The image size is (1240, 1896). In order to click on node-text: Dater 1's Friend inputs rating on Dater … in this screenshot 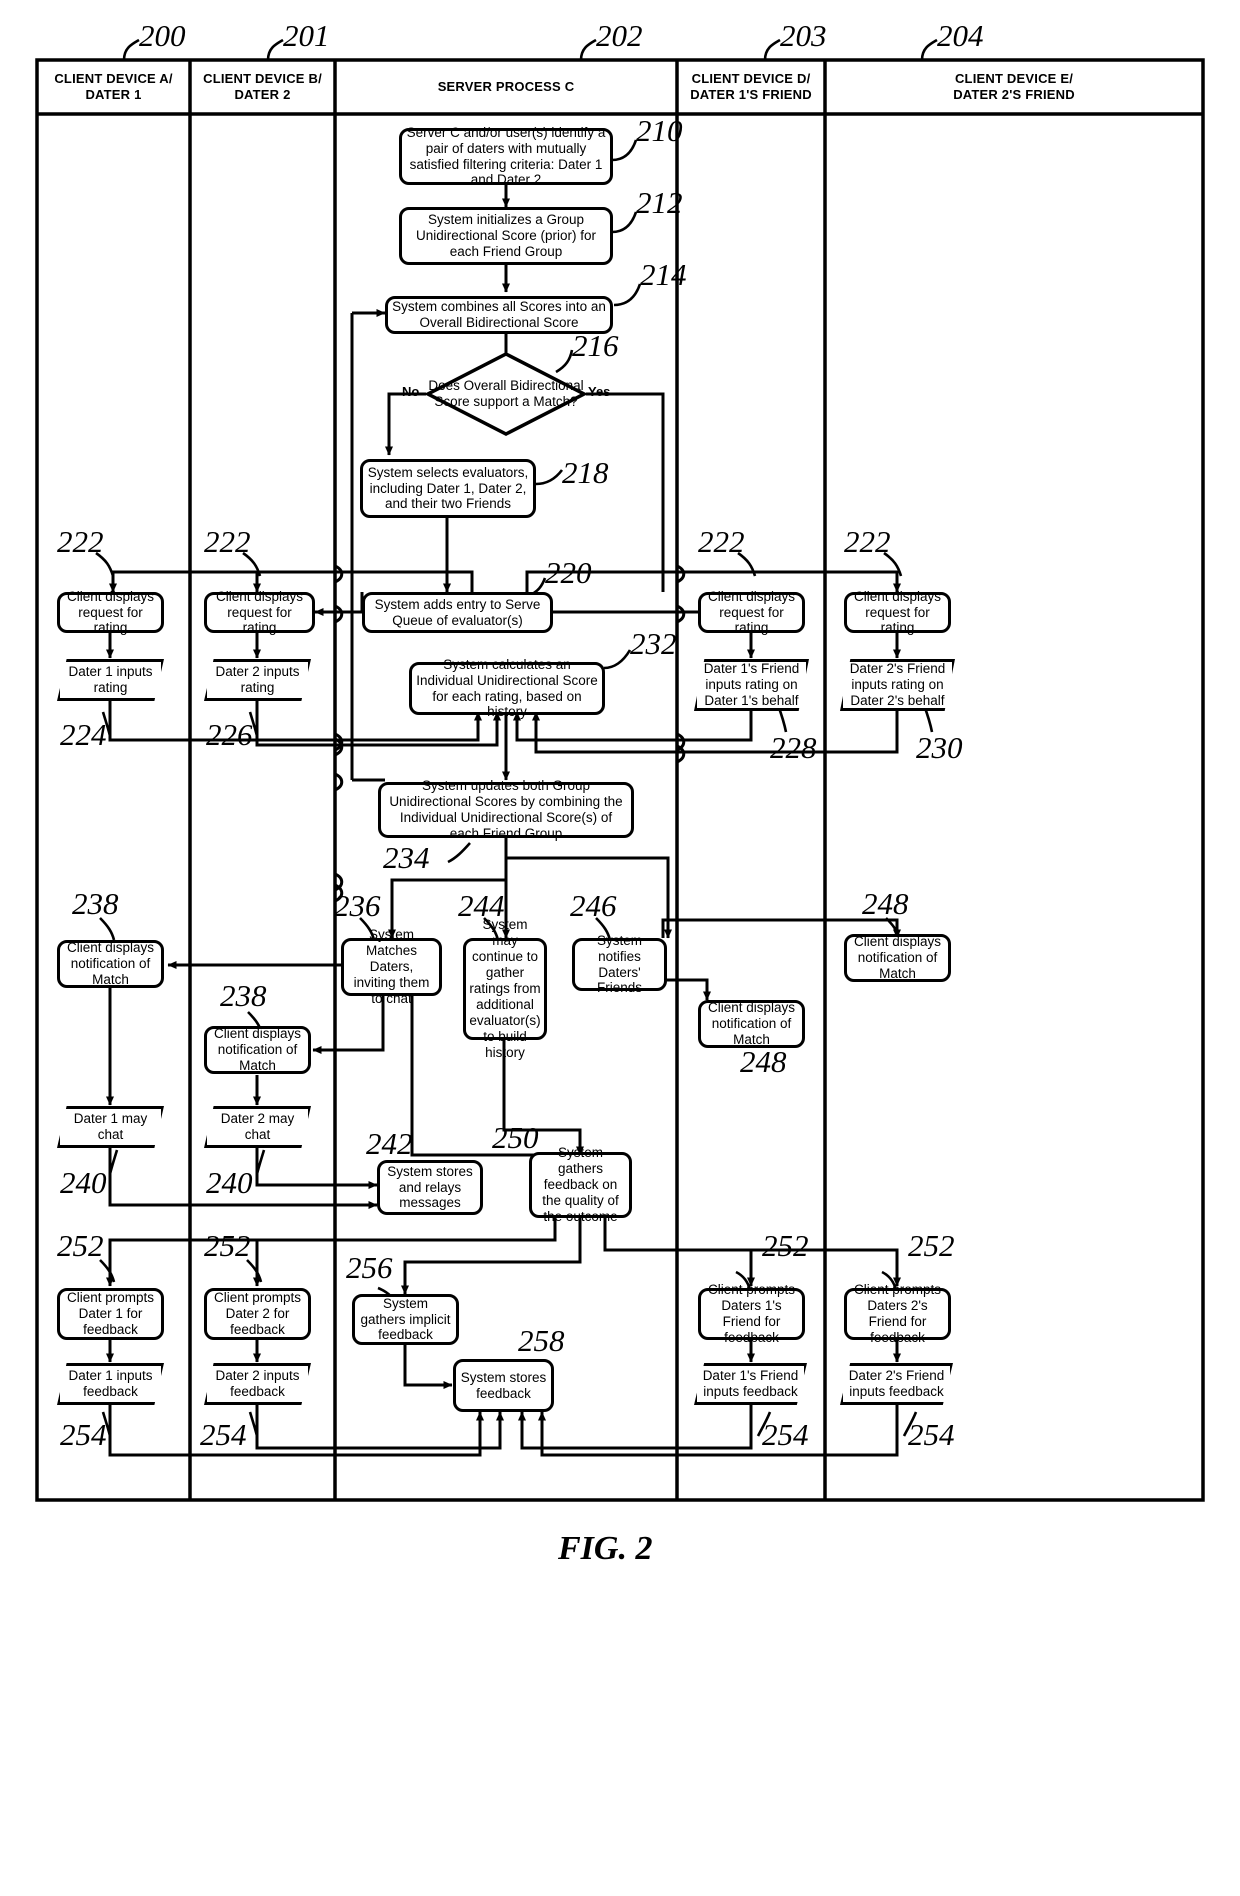, I will do `click(751, 684)`.